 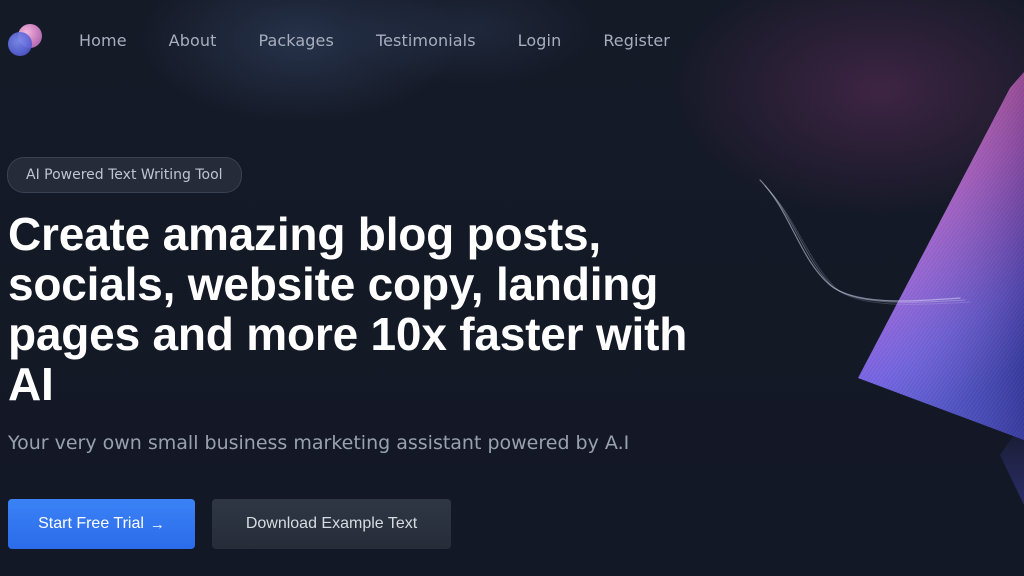 What do you see at coordinates (636, 40) in the screenshot?
I see `nav-register-link: Register` at bounding box center [636, 40].